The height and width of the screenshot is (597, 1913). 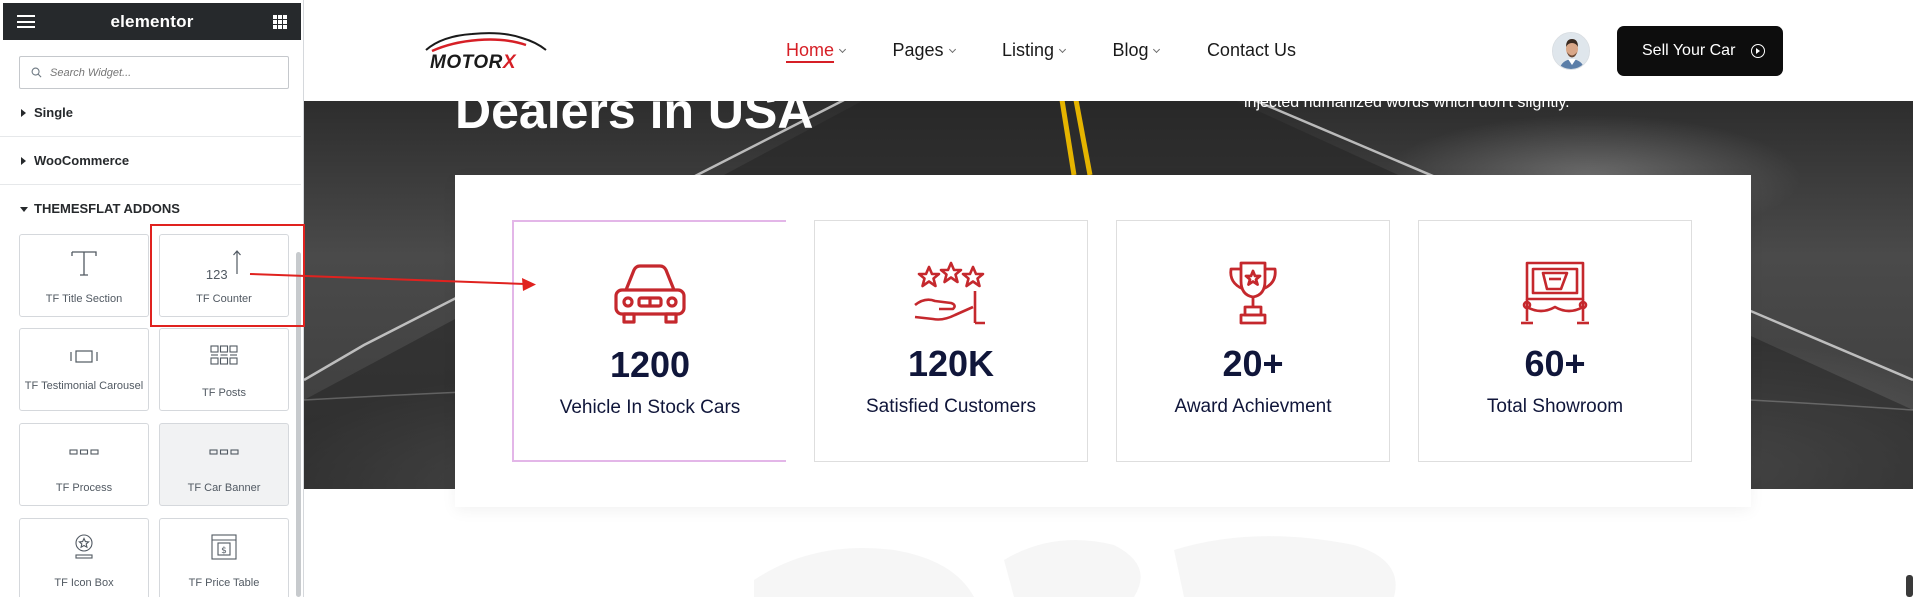 I want to click on panel-header: elementor, so click(x=152, y=21).